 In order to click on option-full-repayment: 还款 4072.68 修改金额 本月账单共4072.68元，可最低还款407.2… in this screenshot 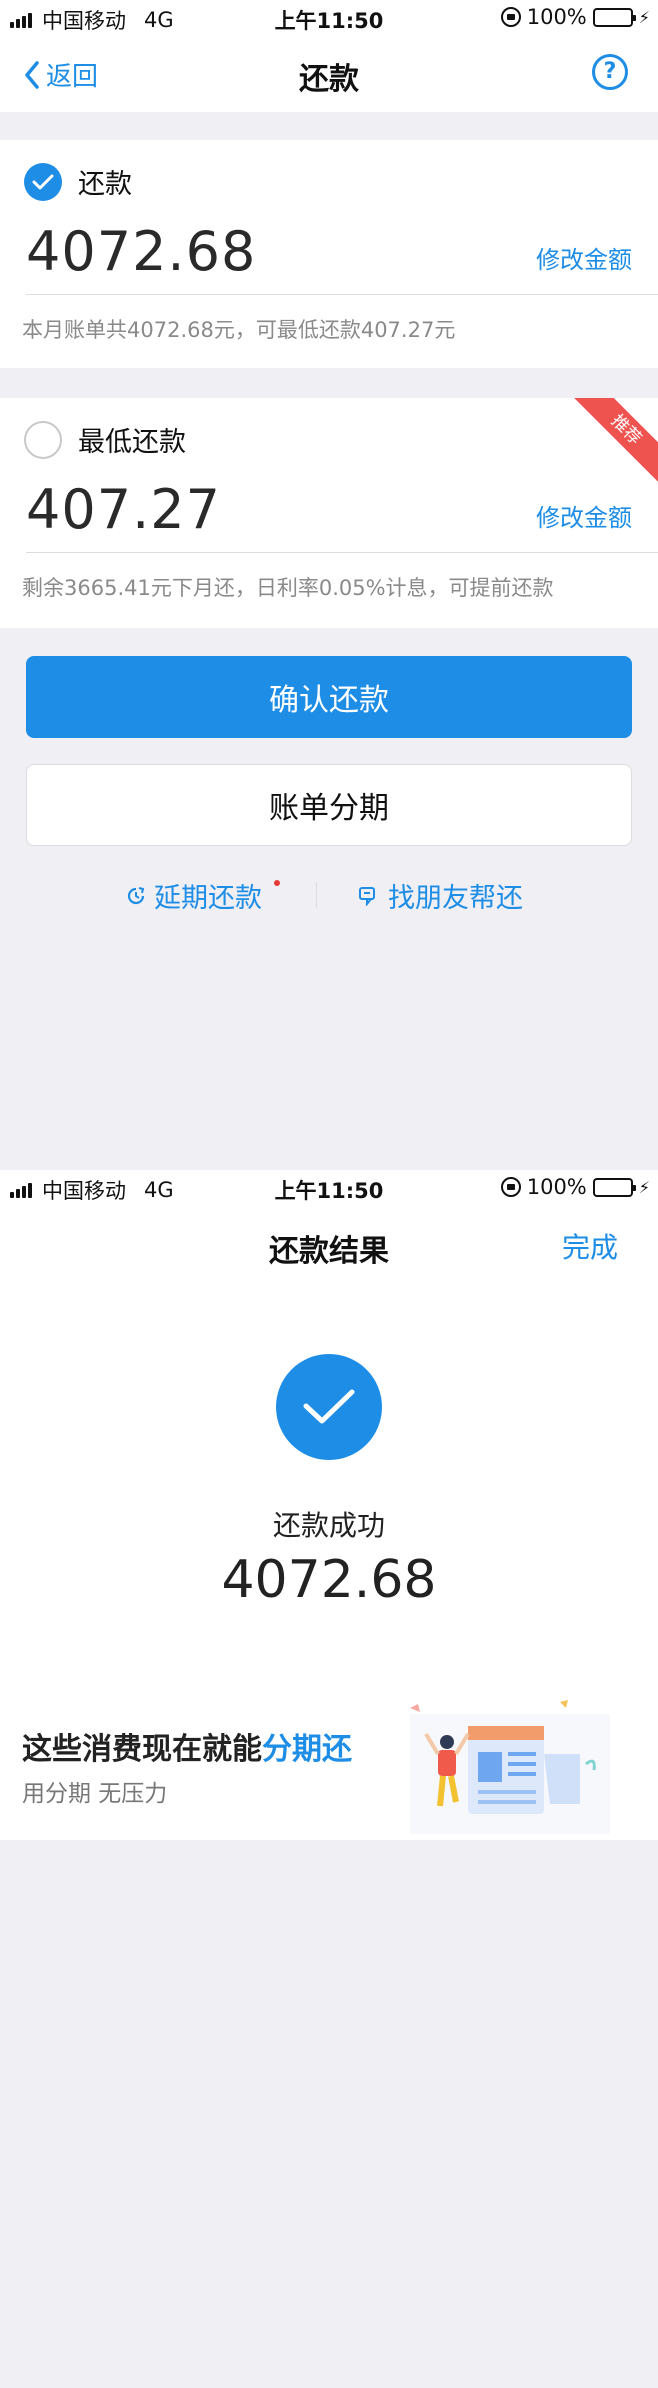, I will do `click(329, 254)`.